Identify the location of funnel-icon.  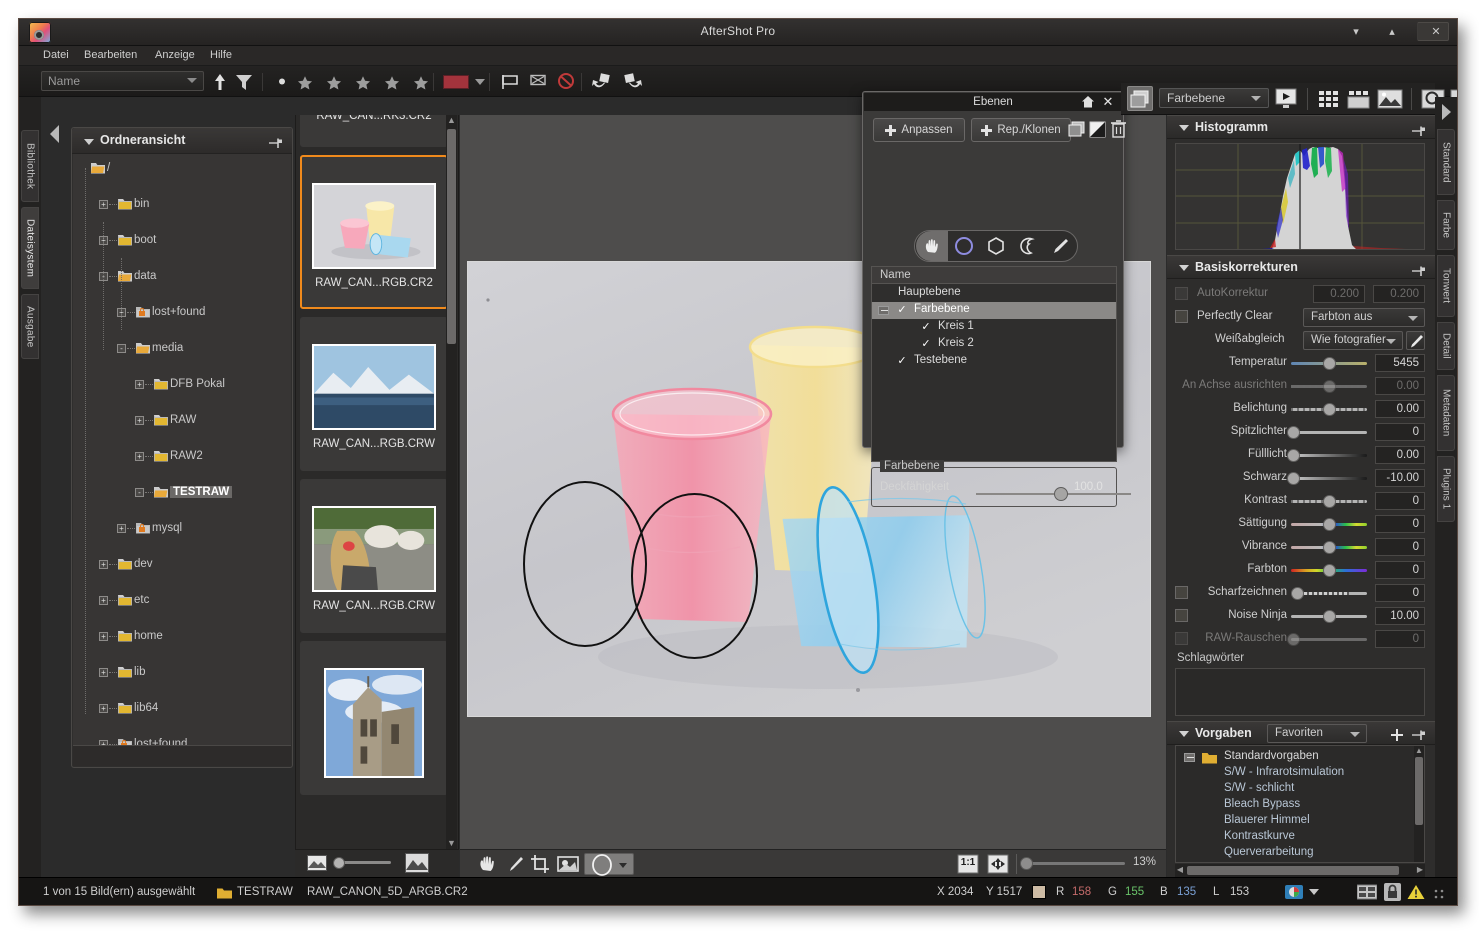
(244, 81).